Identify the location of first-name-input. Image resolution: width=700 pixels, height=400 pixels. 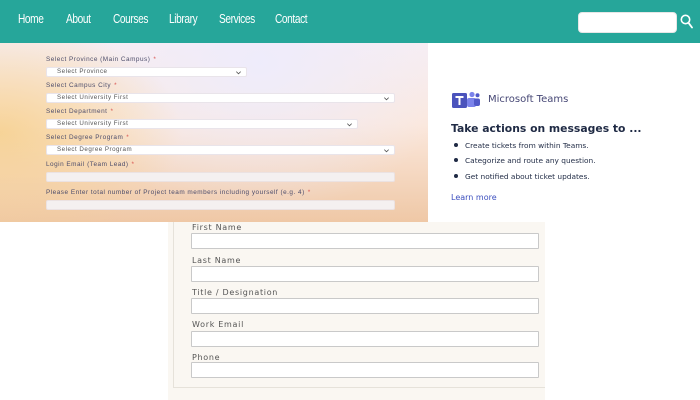
(365, 241).